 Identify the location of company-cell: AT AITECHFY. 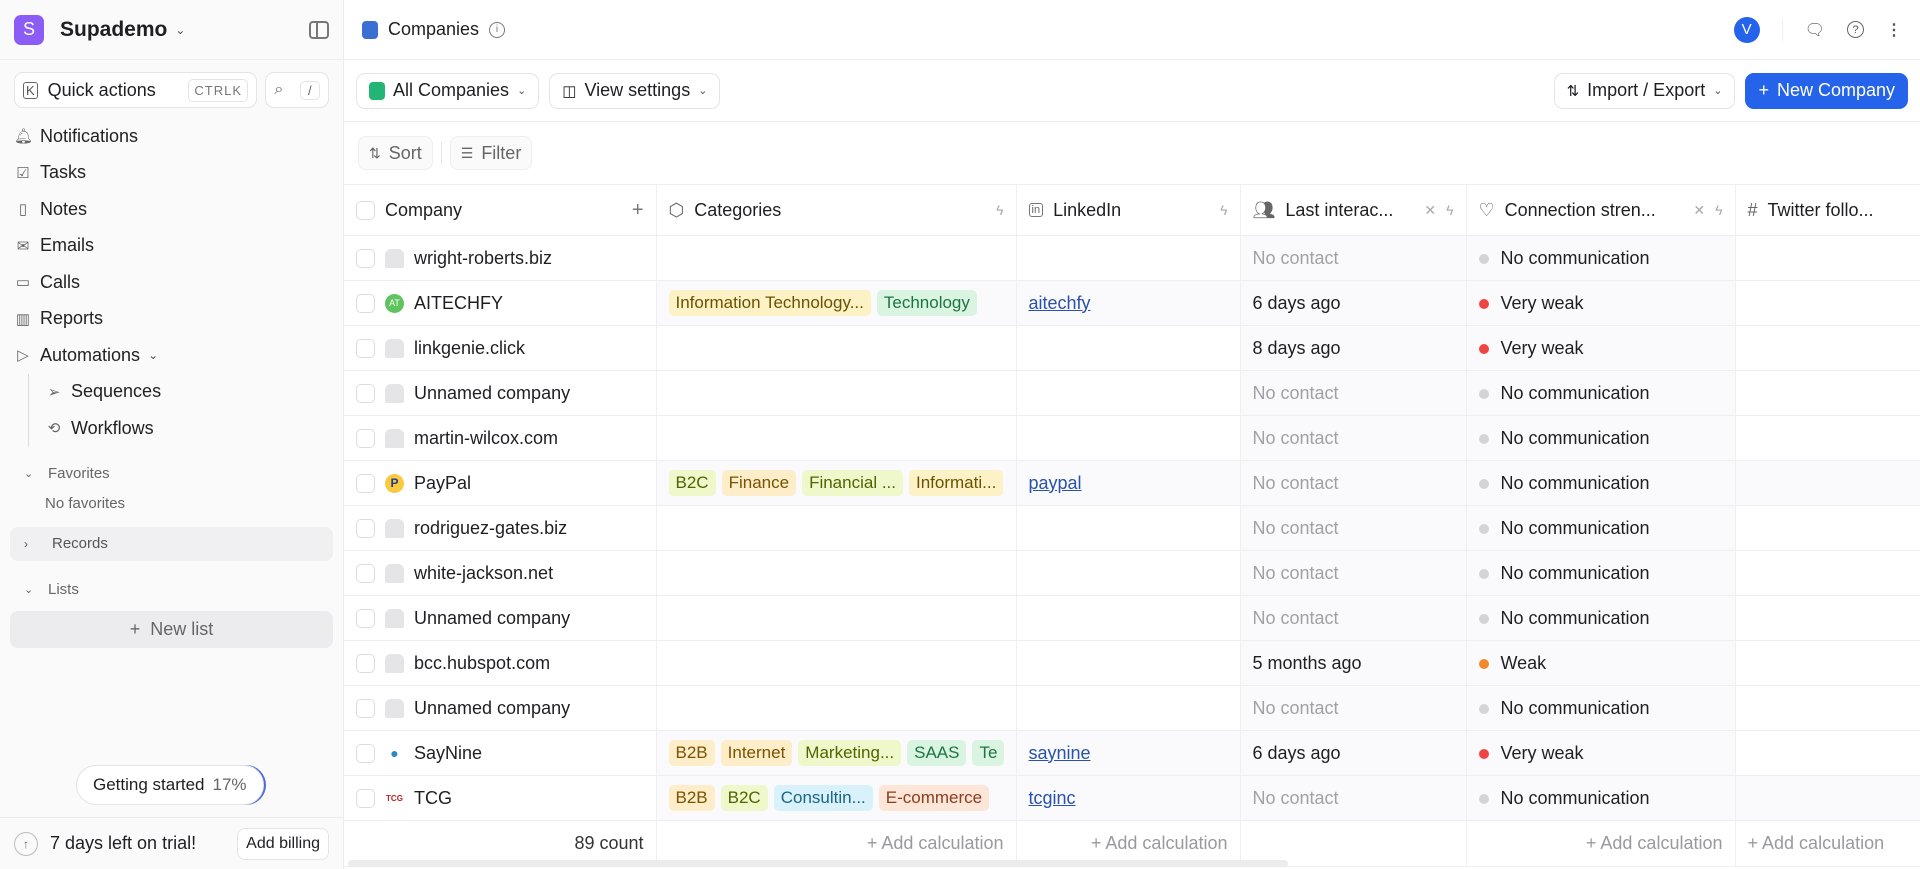
(500, 303).